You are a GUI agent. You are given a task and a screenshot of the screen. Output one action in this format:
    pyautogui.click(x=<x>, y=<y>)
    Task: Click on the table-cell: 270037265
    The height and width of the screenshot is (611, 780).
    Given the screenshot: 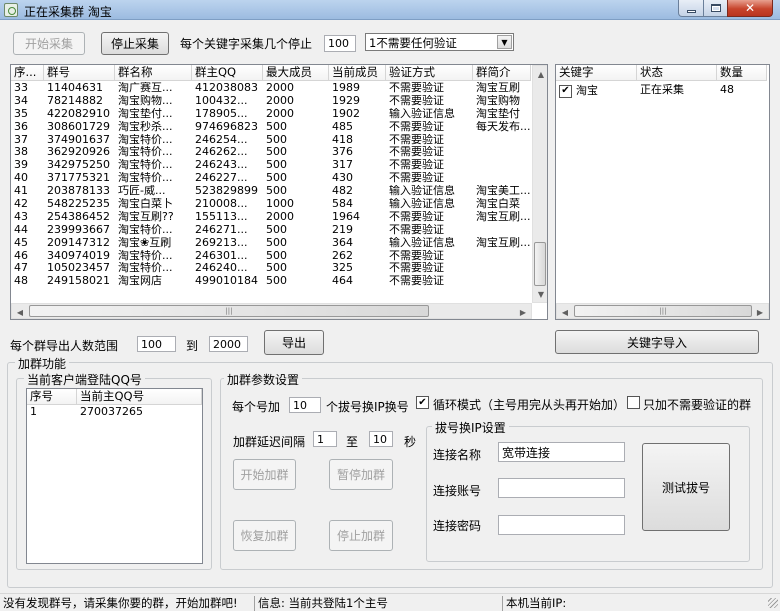 What is the action you would take?
    pyautogui.click(x=111, y=412)
    